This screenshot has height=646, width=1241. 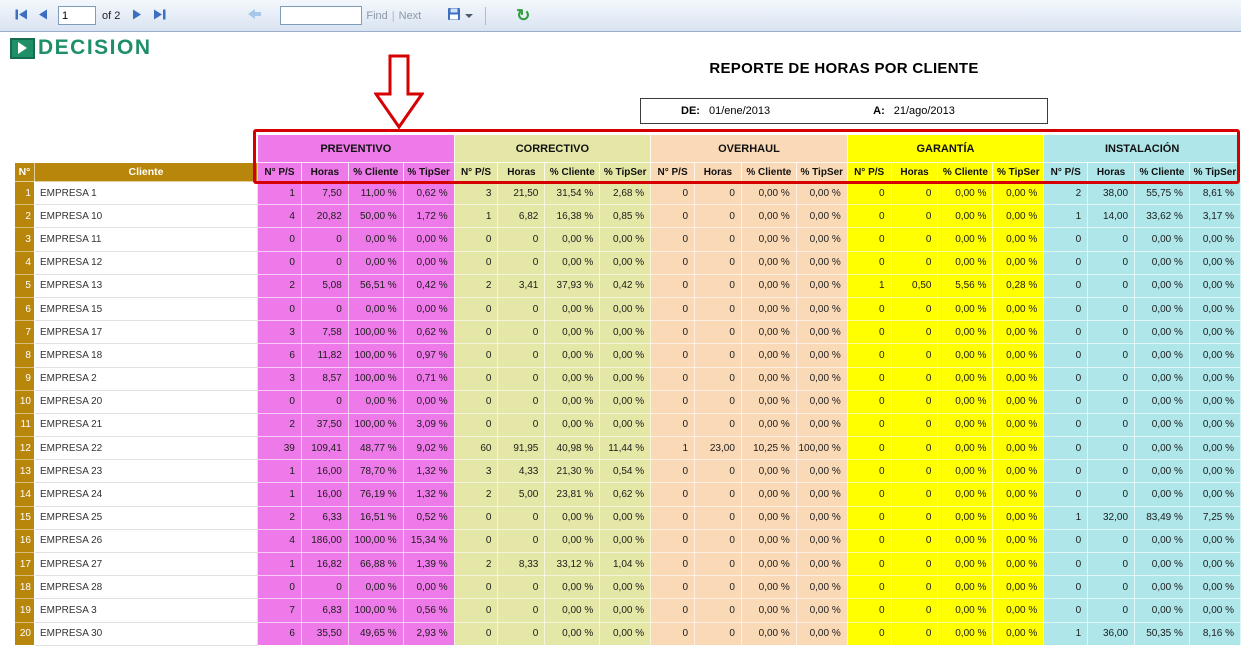 I want to click on data-cell: 10,25 %, so click(x=768, y=448).